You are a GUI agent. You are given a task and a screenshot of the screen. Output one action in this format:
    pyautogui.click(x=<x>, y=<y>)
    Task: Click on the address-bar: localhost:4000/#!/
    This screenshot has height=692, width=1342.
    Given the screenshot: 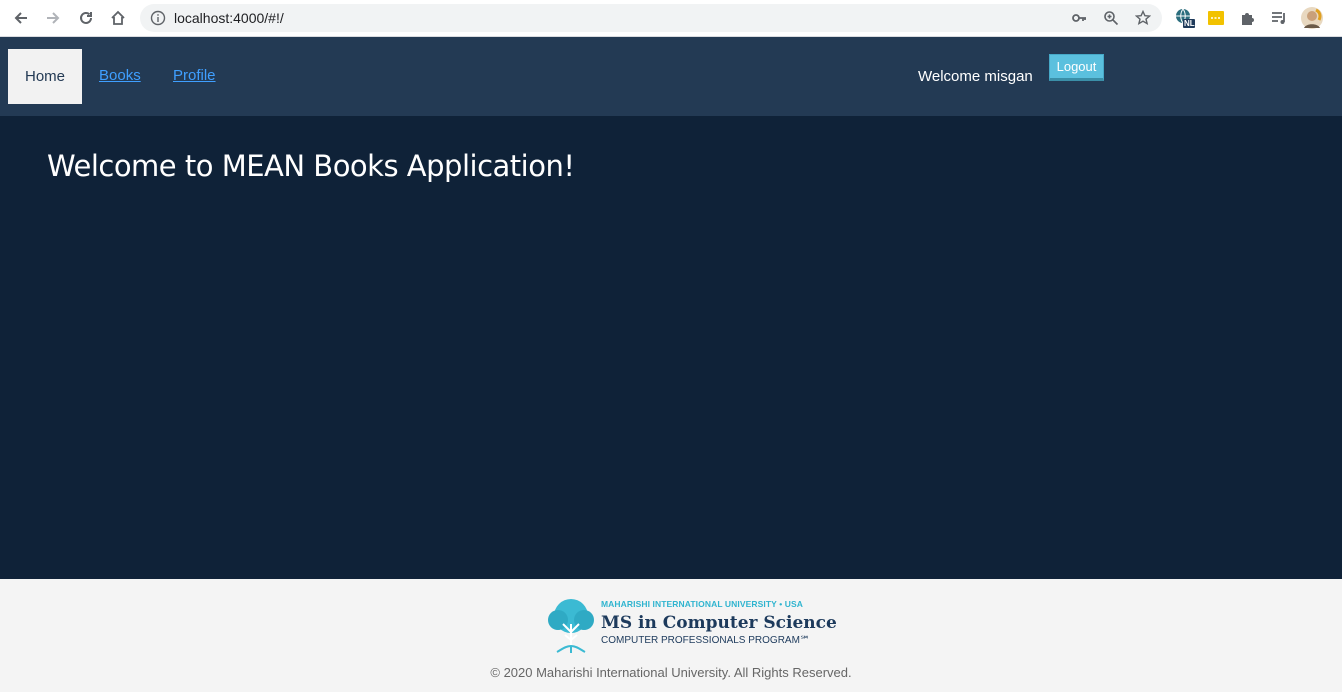 What is the action you would take?
    pyautogui.click(x=651, y=18)
    